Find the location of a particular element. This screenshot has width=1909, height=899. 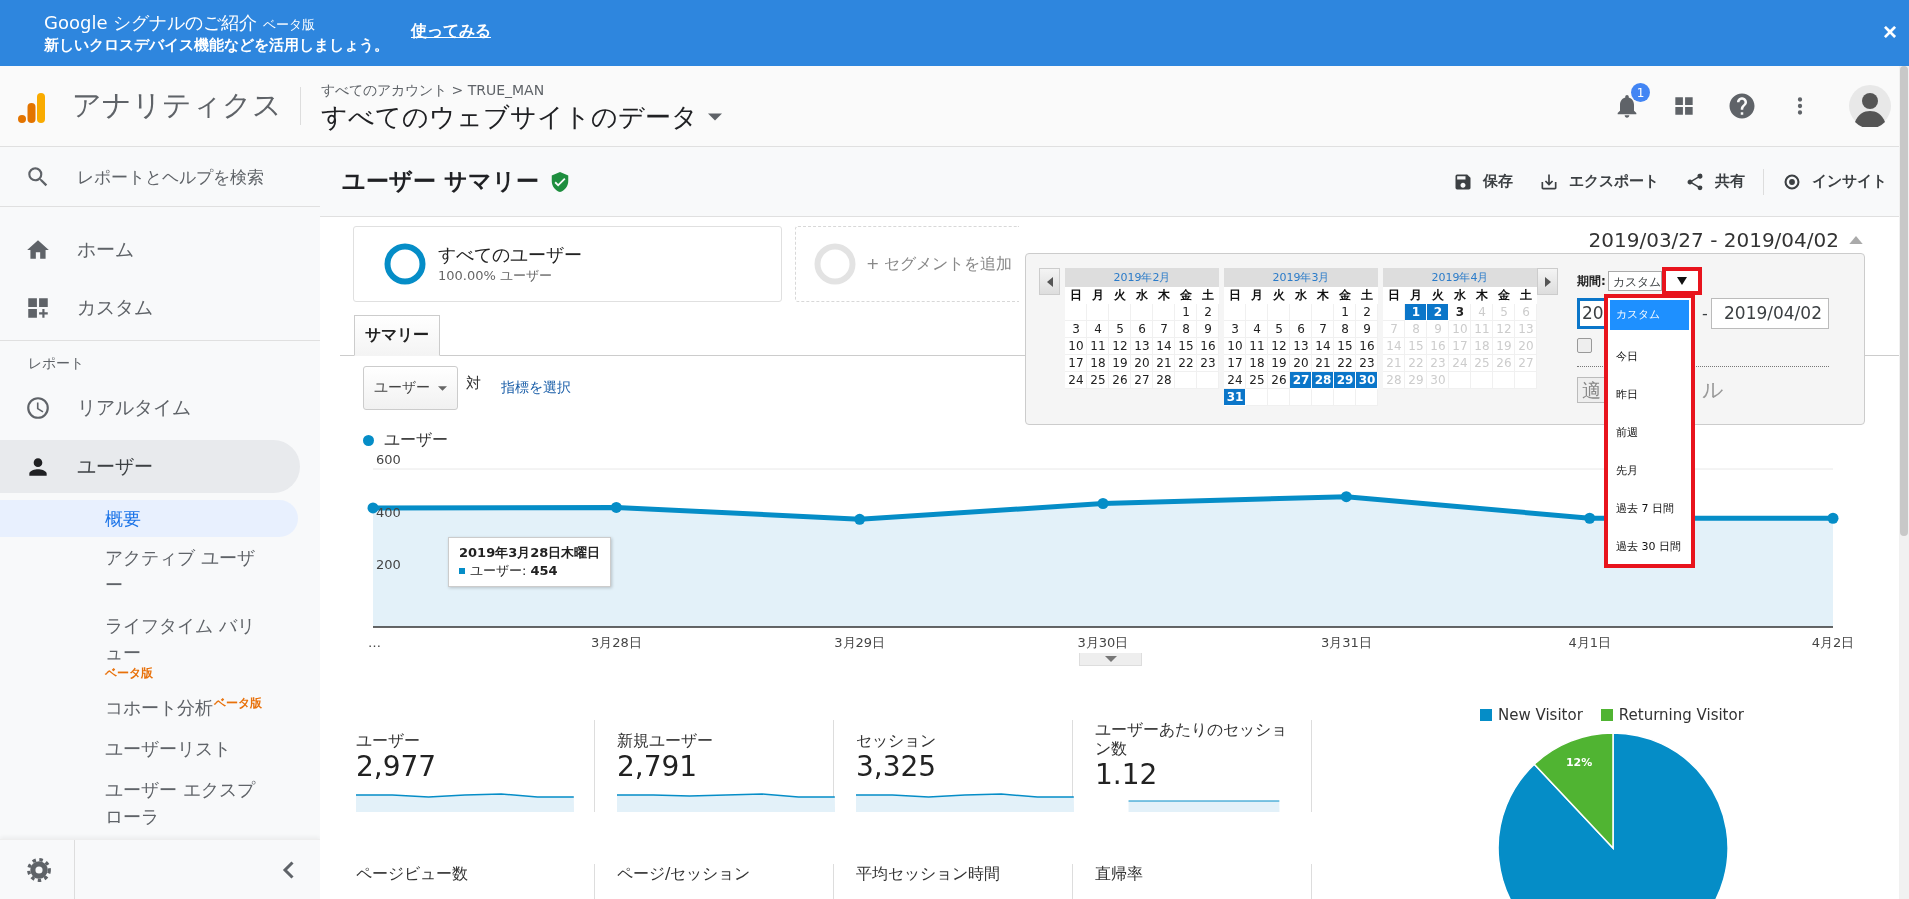

nav-subitem: 概要 is located at coordinates (149, 518).